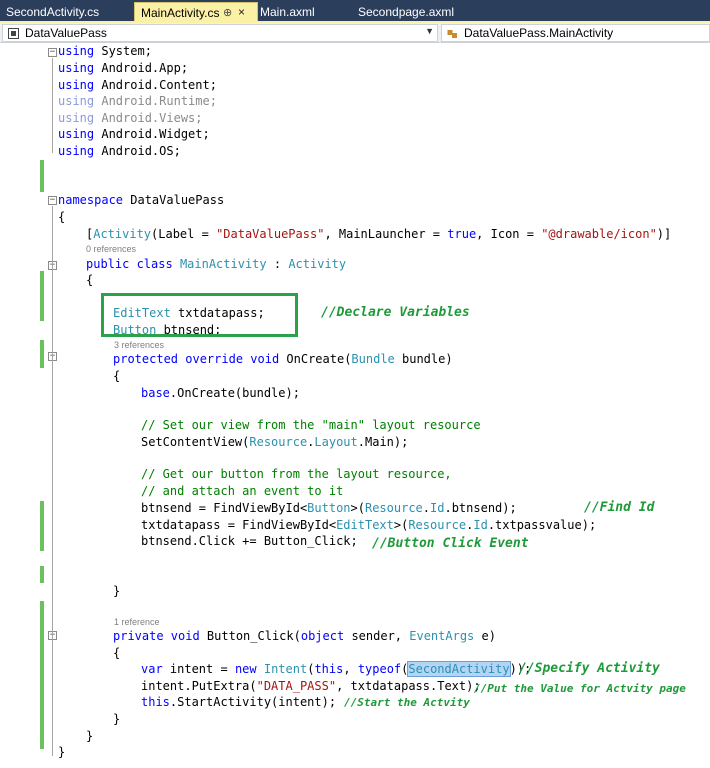  What do you see at coordinates (66, 33) in the screenshot?
I see `project-dropdown-value: DataValuePass` at bounding box center [66, 33].